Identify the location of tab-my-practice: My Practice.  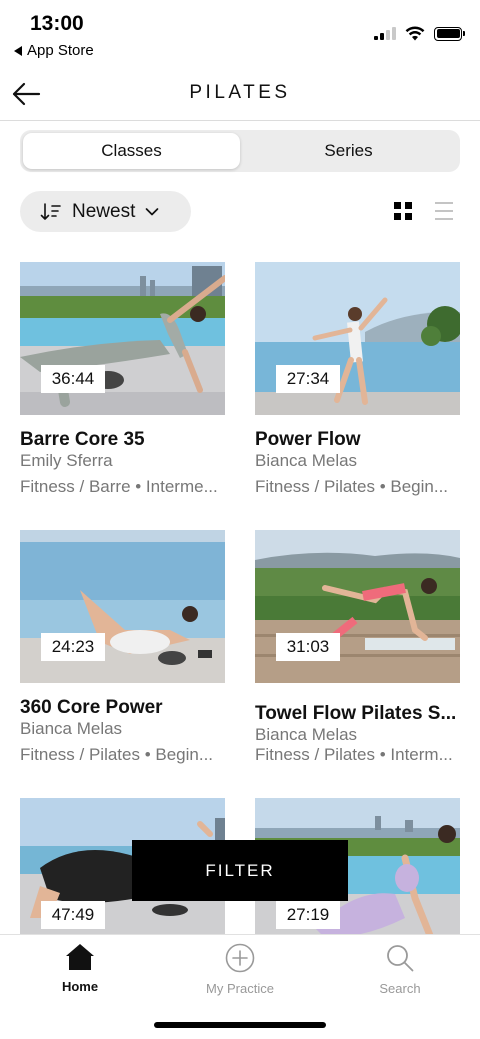
(240, 969).